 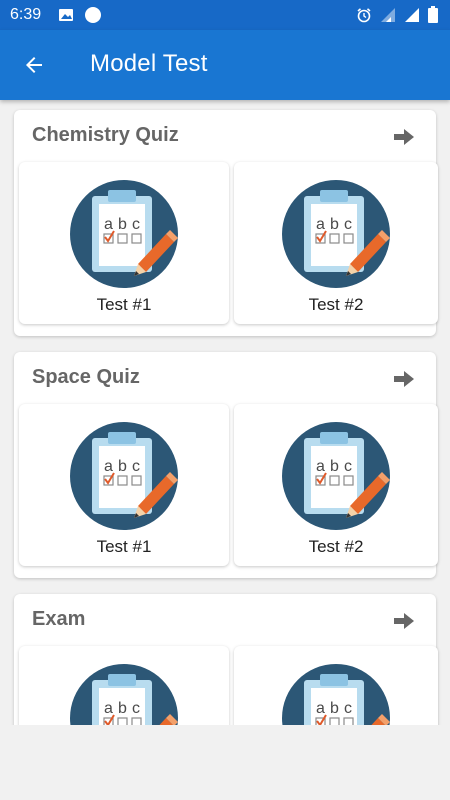 I want to click on quiz-title: Space Quiz, so click(x=86, y=377).